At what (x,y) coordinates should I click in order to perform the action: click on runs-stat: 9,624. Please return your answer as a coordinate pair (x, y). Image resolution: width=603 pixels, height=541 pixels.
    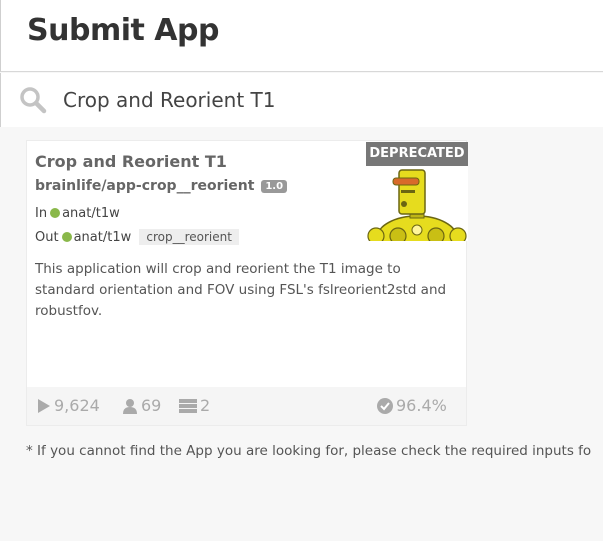
    Looking at the image, I should click on (68, 405).